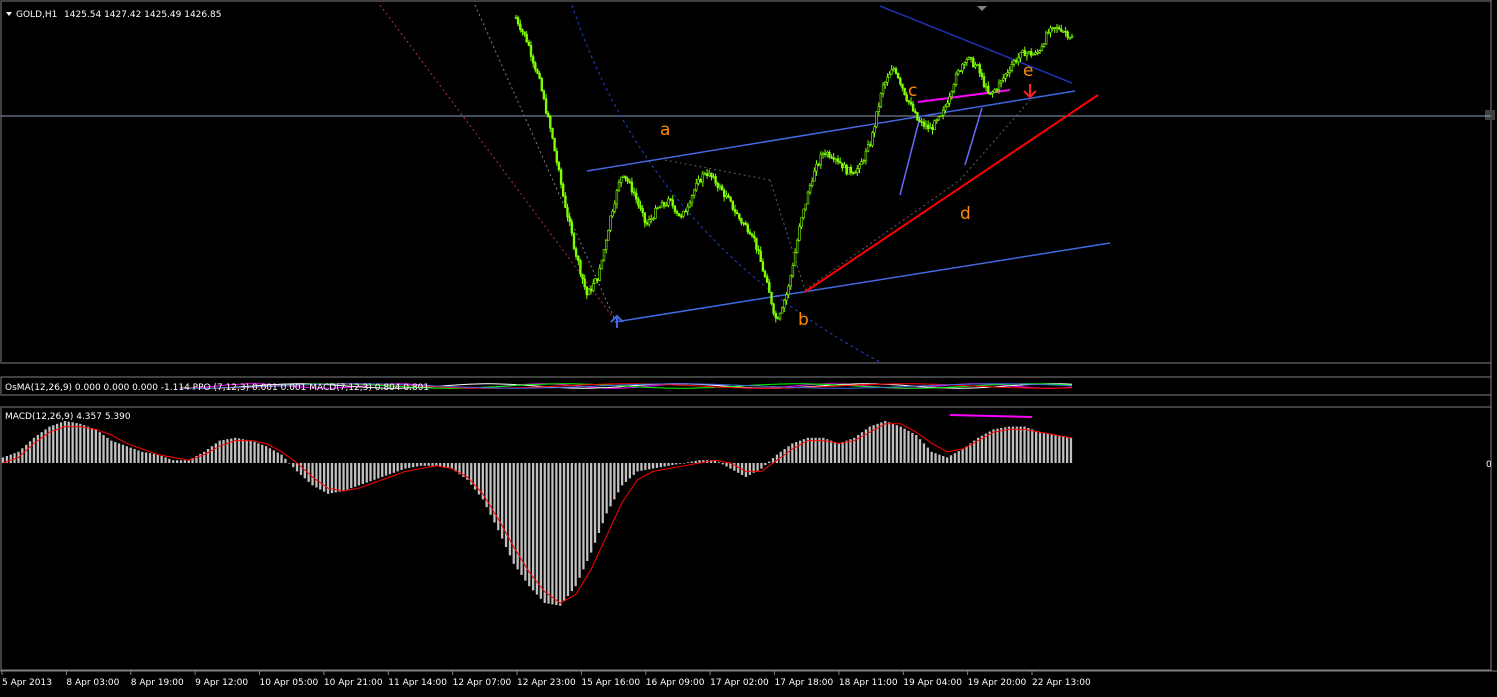  What do you see at coordinates (964, 96) in the screenshot?
I see `magenta-divergence-price` at bounding box center [964, 96].